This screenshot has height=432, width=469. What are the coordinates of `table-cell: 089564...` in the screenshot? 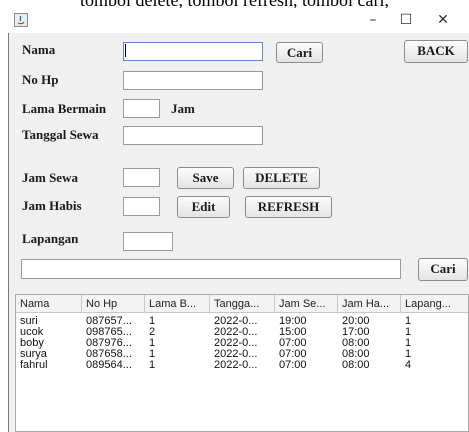 It's located at (109, 365).